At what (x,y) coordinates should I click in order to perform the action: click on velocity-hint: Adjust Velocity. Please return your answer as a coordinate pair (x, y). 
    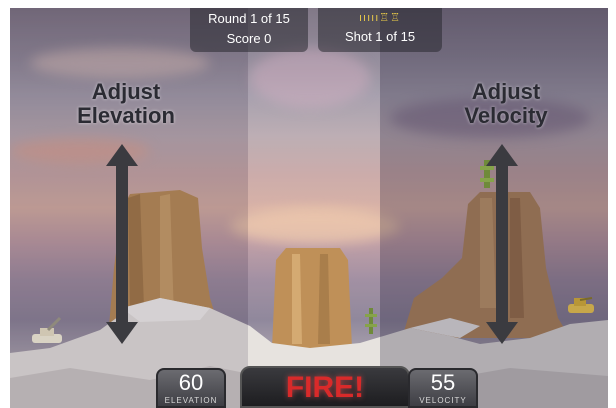
    Looking at the image, I should click on (506, 104).